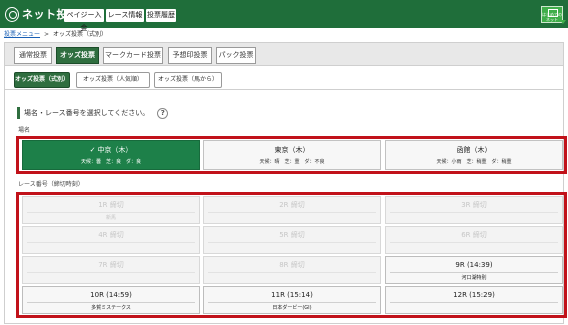 This screenshot has height=325, width=568. What do you see at coordinates (111, 265) in the screenshot?
I see `race-time: 7R 締切` at bounding box center [111, 265].